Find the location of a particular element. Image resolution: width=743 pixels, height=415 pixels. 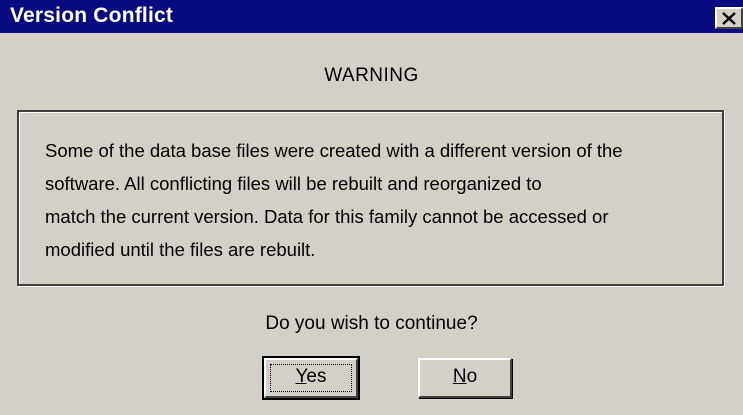

warning-heading: WARNING is located at coordinates (371, 75).